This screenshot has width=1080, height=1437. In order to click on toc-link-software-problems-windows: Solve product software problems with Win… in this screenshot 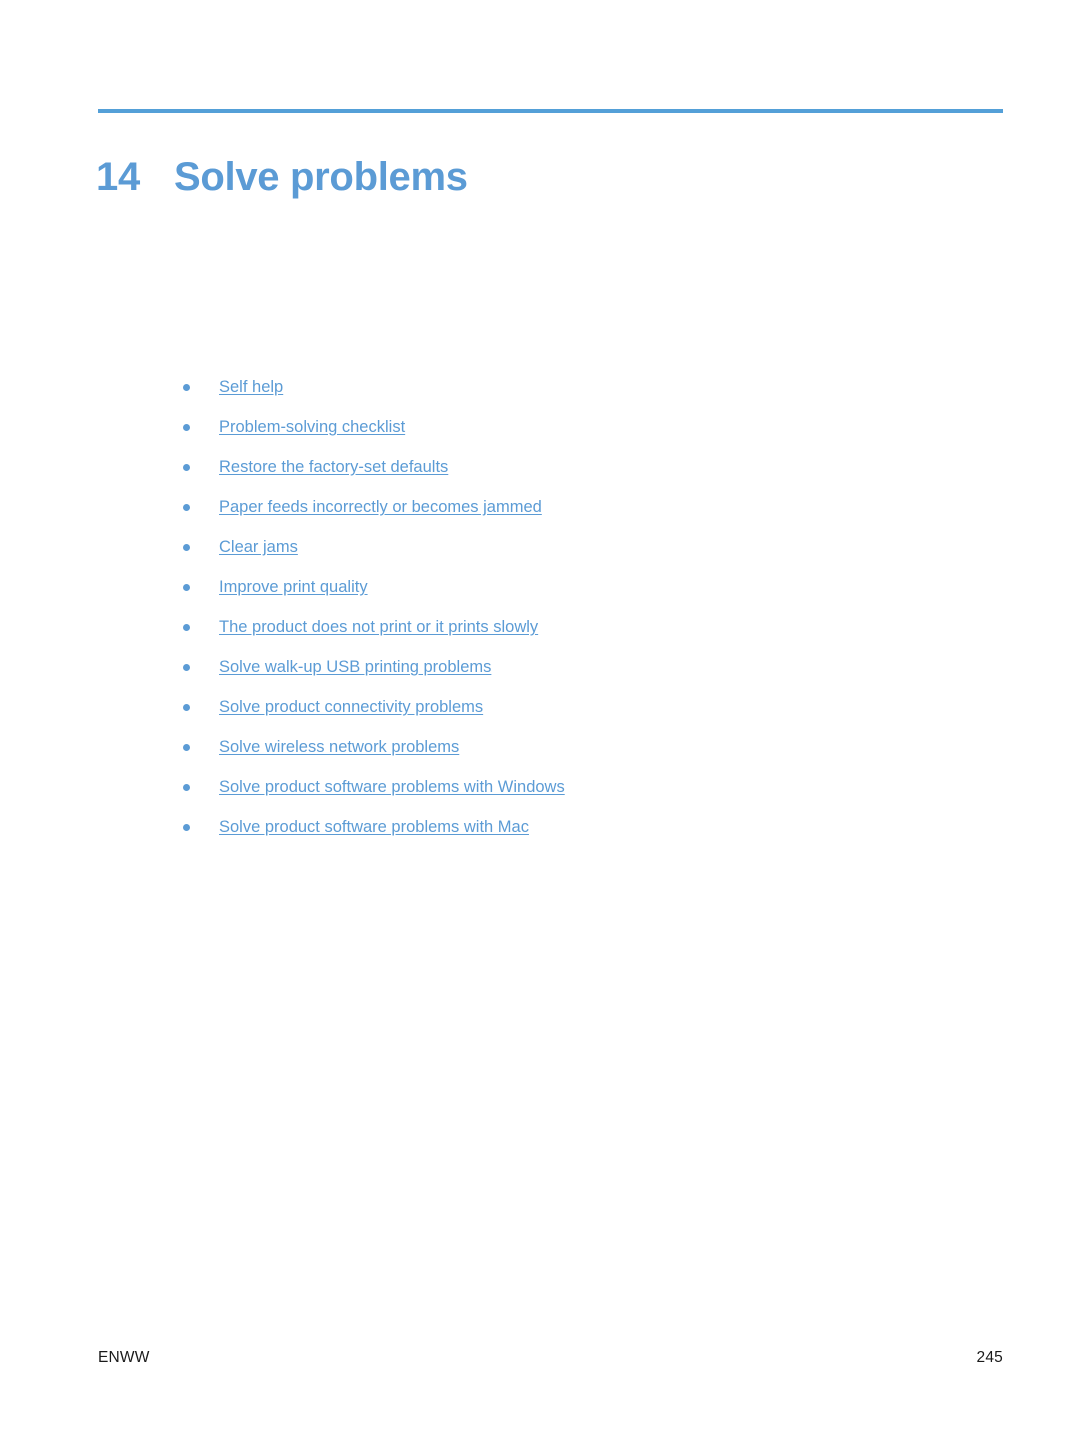, I will do `click(392, 787)`.